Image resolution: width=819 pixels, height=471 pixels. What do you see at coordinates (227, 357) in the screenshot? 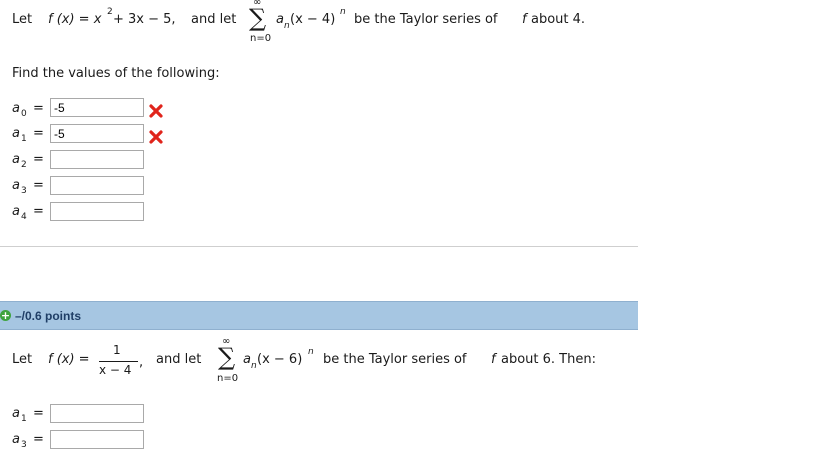
I see `problem2-sigma-icon: ∑` at bounding box center [227, 357].